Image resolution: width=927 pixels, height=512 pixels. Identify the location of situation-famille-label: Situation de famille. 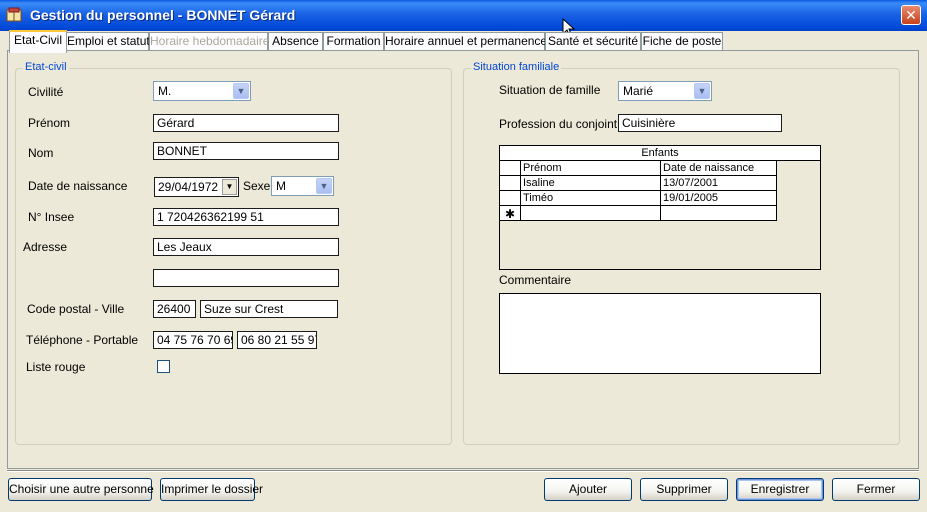
(550, 90).